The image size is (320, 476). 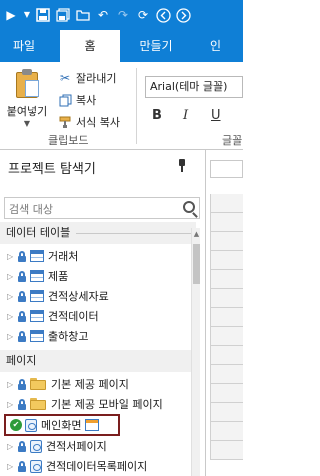 What do you see at coordinates (86, 100) in the screenshot?
I see `copy-label: 복사` at bounding box center [86, 100].